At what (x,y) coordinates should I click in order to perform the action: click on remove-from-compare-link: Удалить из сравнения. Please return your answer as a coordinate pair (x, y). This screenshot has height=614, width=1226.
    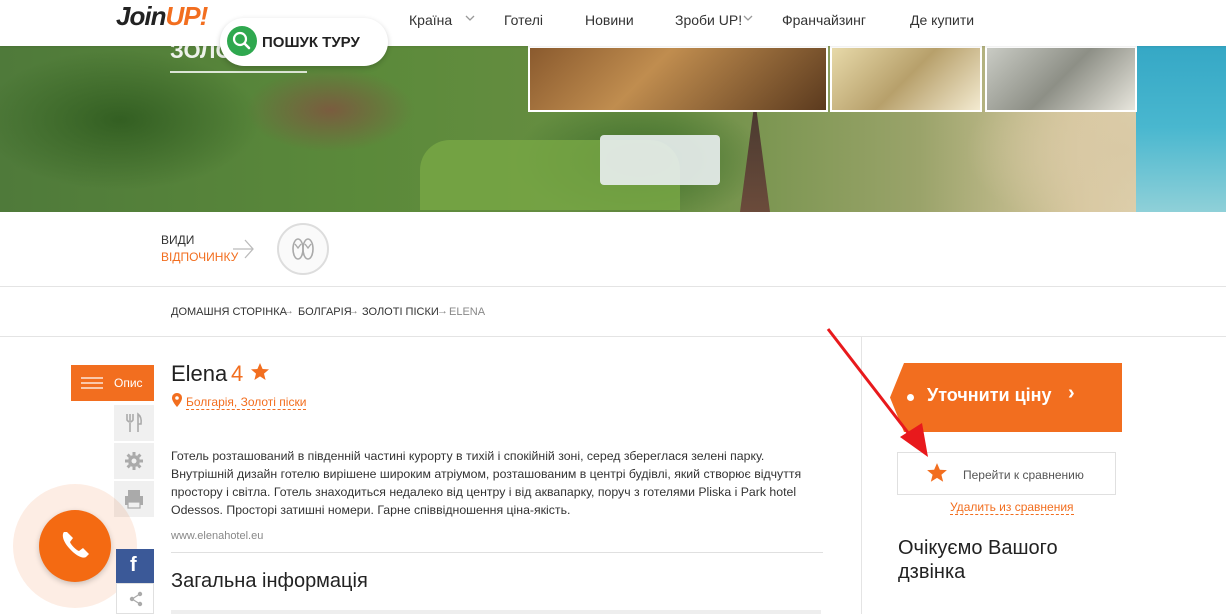
    Looking at the image, I should click on (1012, 507).